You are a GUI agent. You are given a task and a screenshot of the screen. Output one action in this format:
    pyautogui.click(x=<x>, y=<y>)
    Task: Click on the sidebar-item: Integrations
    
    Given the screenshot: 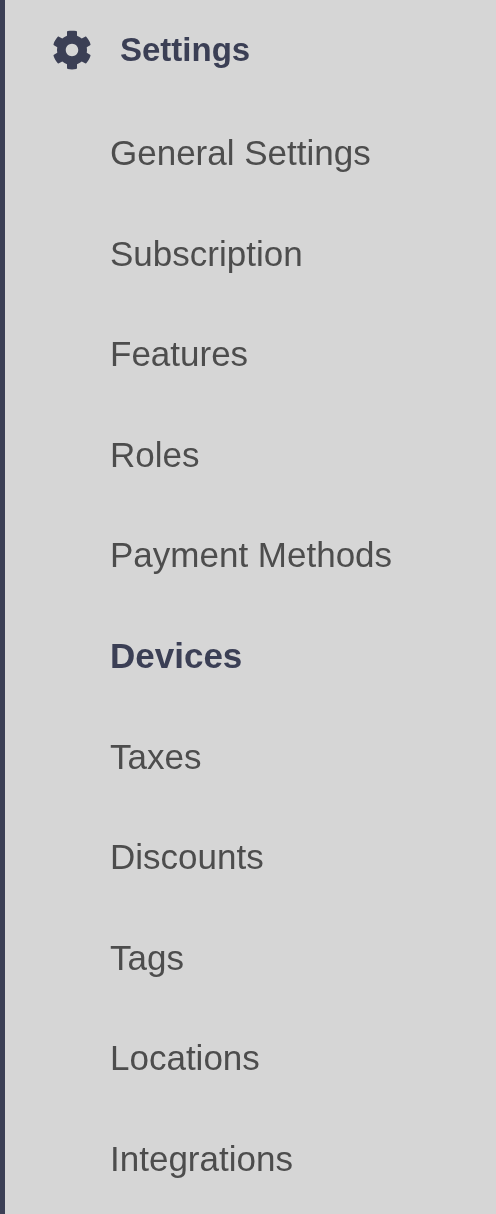 What is the action you would take?
    pyautogui.click(x=201, y=1159)
    